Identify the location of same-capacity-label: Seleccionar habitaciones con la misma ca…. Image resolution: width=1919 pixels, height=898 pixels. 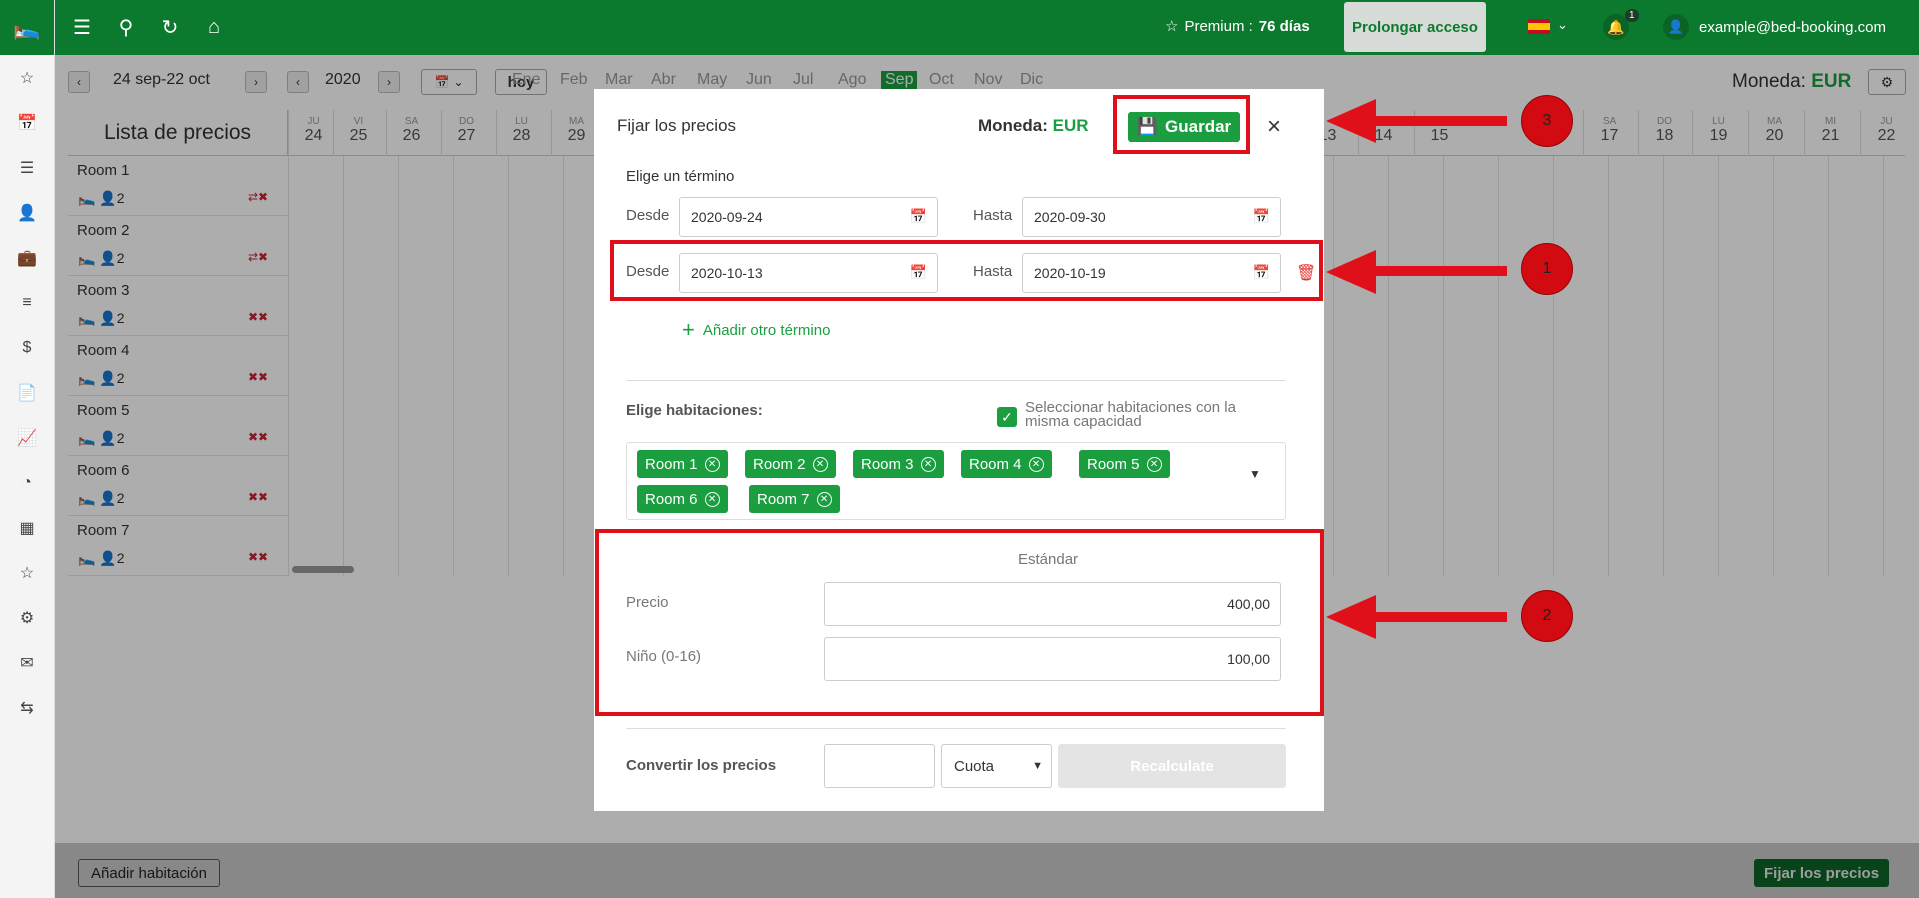
(1130, 414).